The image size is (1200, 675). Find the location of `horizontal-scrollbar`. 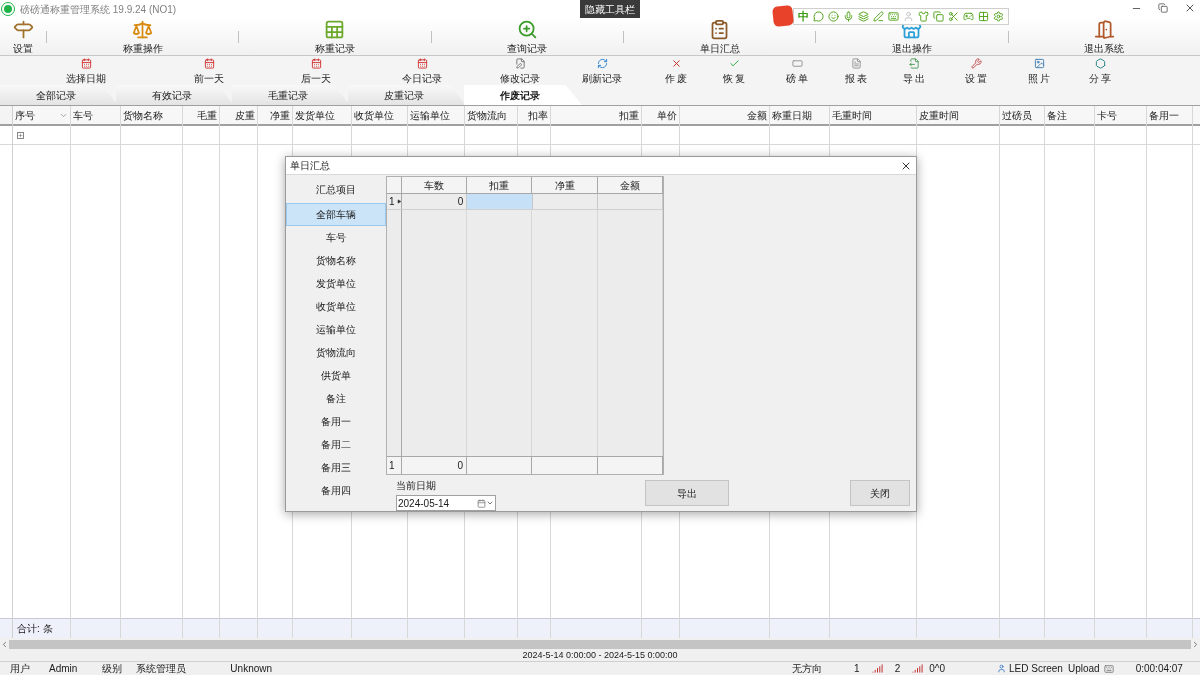

horizontal-scrollbar is located at coordinates (600, 644).